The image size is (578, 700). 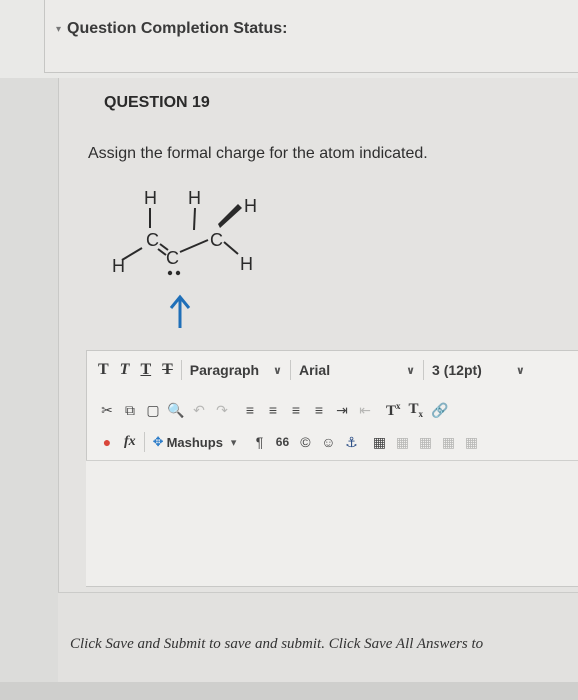 I want to click on font-select: Arial ∨, so click(x=357, y=370).